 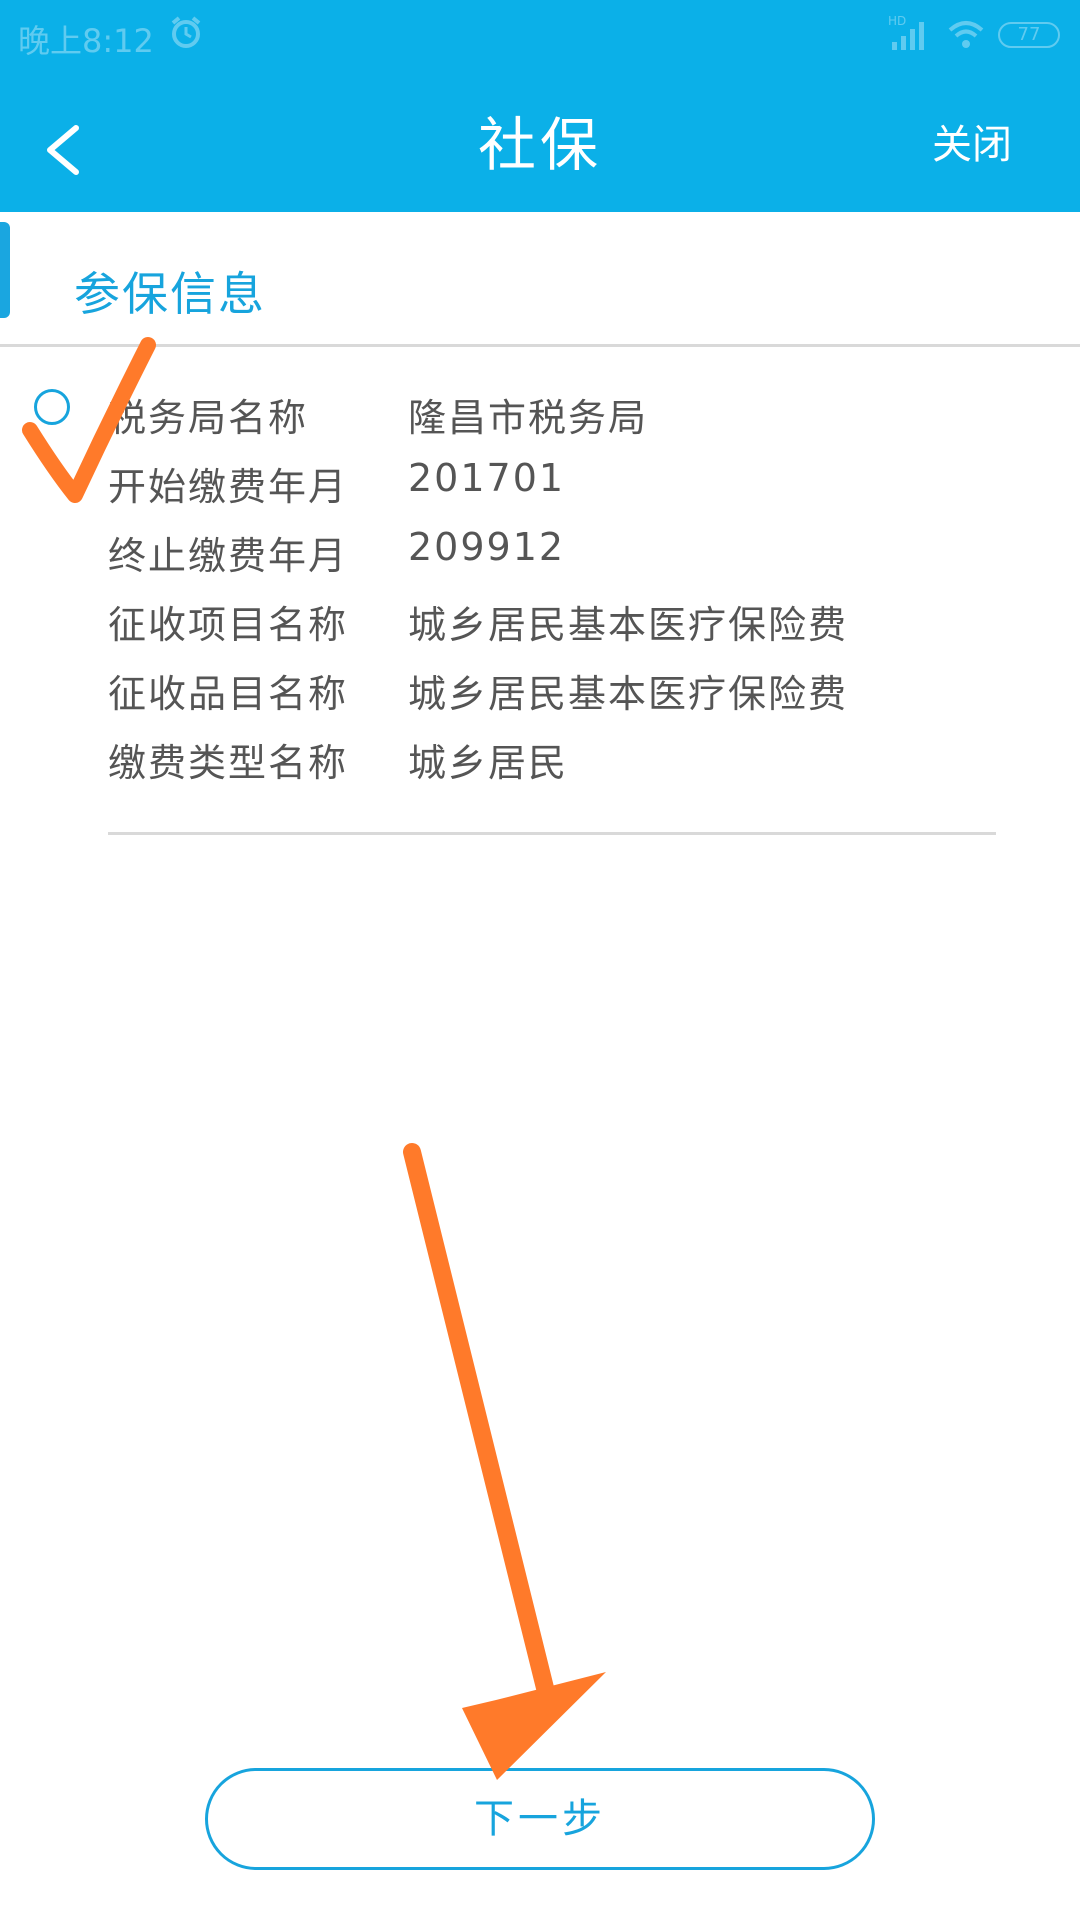 What do you see at coordinates (228, 694) in the screenshot?
I see `row-label: 征收品目名称` at bounding box center [228, 694].